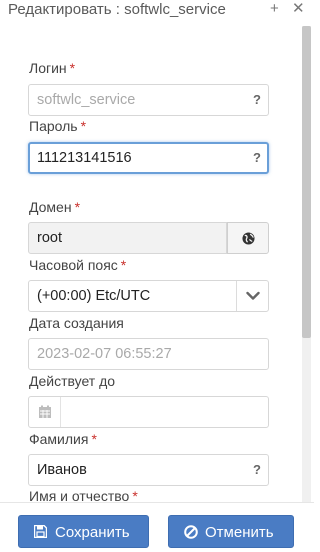 The image size is (320, 552). Describe the element at coordinates (306, 182) in the screenshot. I see `scrollbar-thumb` at that location.